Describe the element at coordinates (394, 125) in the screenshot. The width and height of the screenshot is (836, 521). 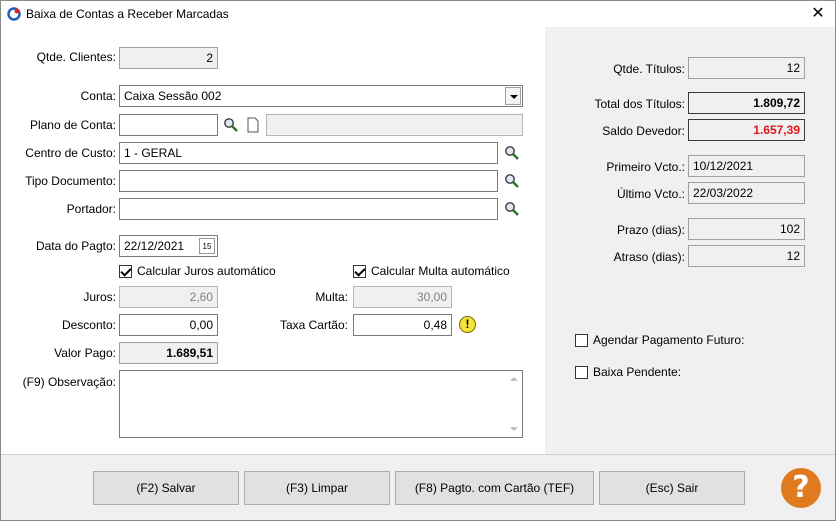
I see `plano-conta-description` at that location.